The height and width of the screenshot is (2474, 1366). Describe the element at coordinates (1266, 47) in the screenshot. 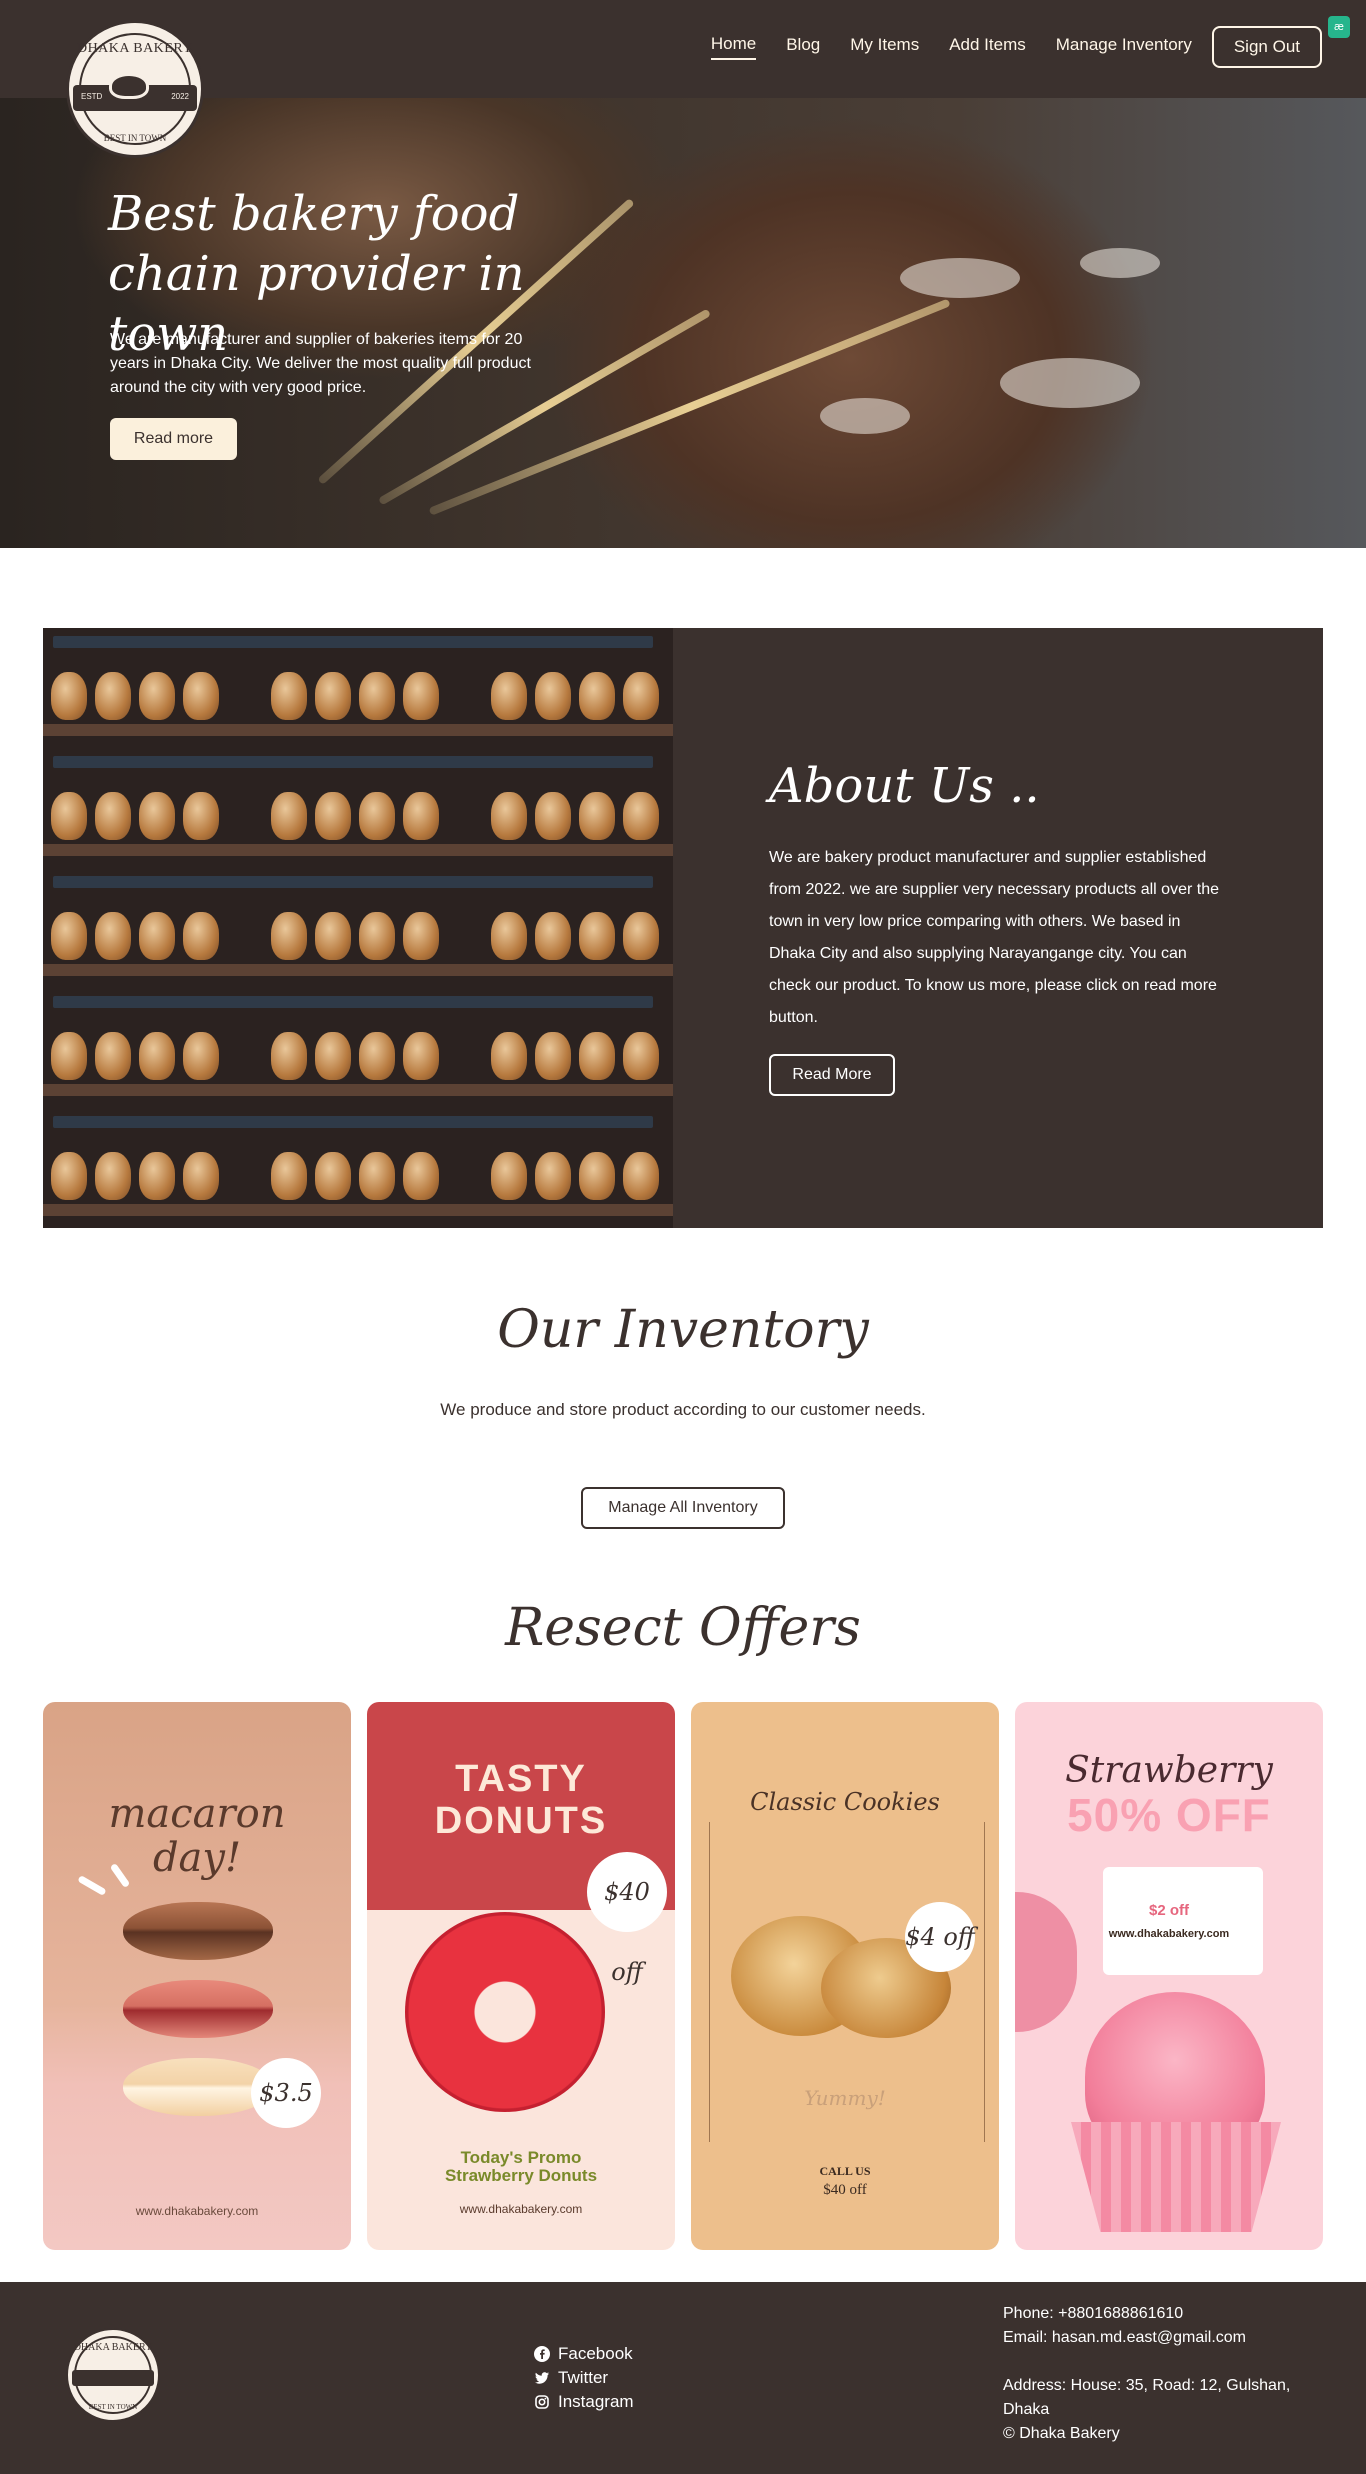

I see `sign-out-button: Sign Out` at that location.